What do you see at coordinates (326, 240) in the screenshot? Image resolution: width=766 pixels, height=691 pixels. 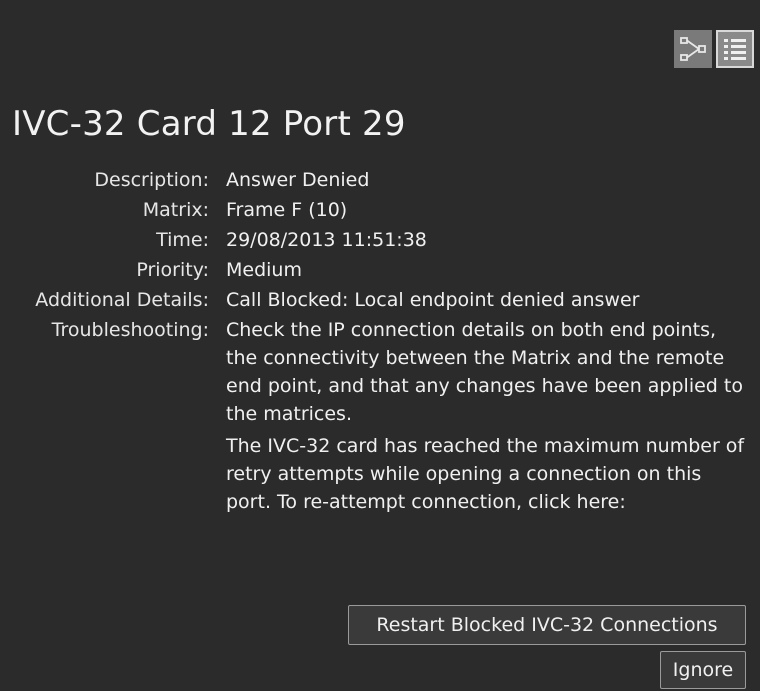 I see `time-value: 29/08/2013 11:51:38` at bounding box center [326, 240].